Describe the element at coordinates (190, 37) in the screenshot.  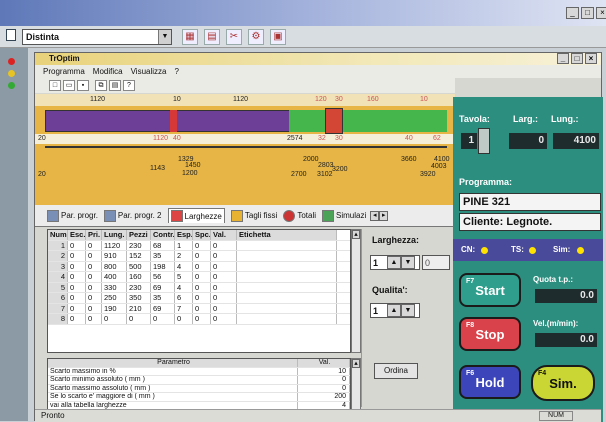
I see `calculator-icon: ▦` at that location.